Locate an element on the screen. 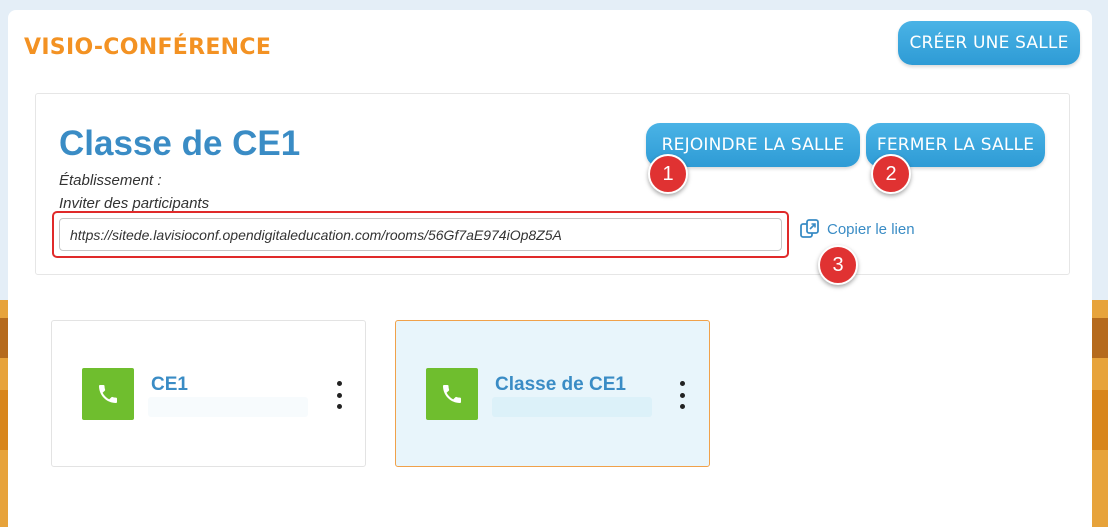  copy-link-button: Copier le lien is located at coordinates (857, 229).